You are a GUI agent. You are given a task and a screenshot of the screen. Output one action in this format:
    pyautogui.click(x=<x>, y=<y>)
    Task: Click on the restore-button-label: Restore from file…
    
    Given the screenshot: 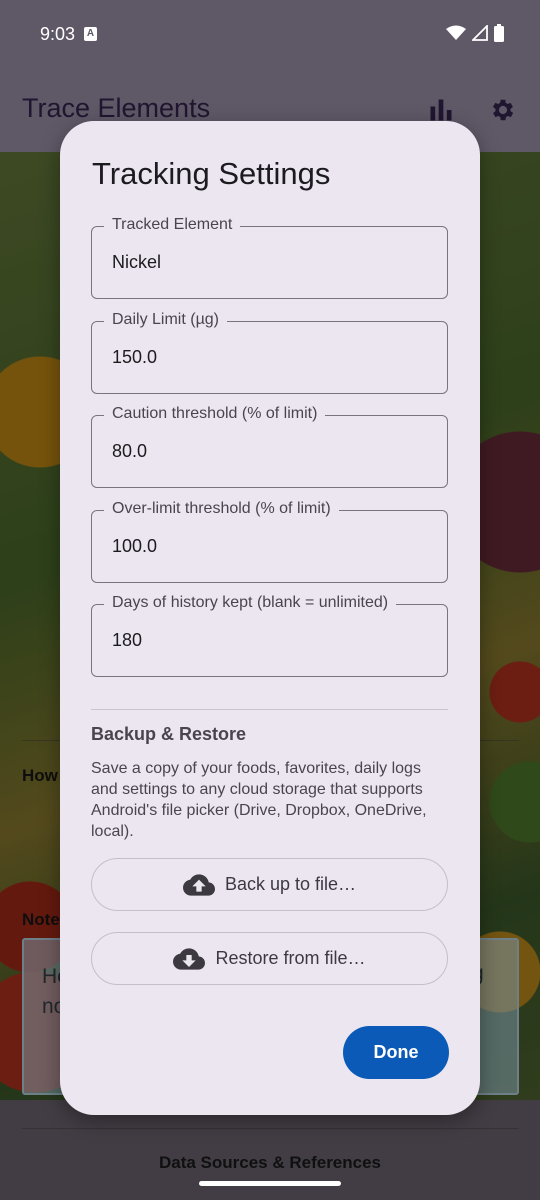 What is the action you would take?
    pyautogui.click(x=290, y=958)
    